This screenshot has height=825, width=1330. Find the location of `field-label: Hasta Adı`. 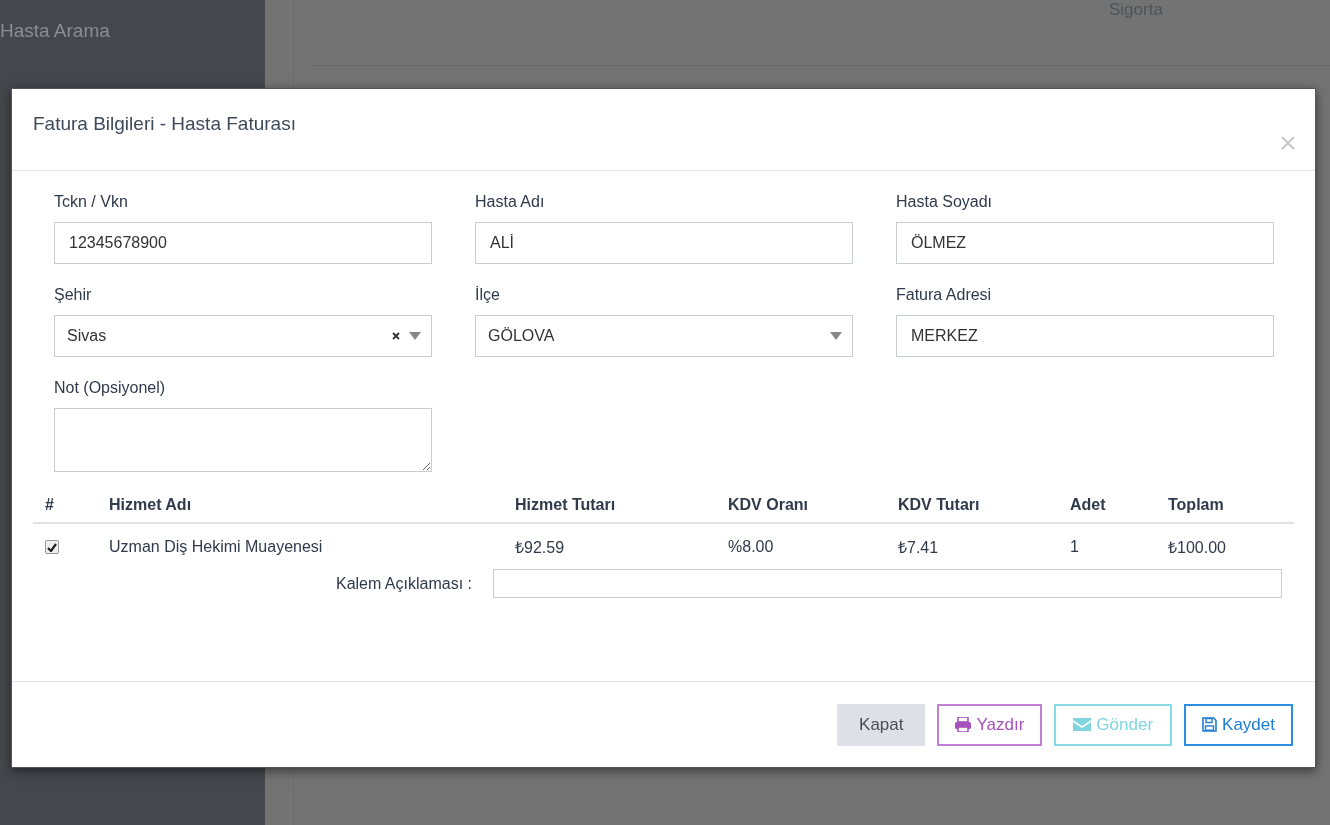

field-label: Hasta Adı is located at coordinates (510, 202).